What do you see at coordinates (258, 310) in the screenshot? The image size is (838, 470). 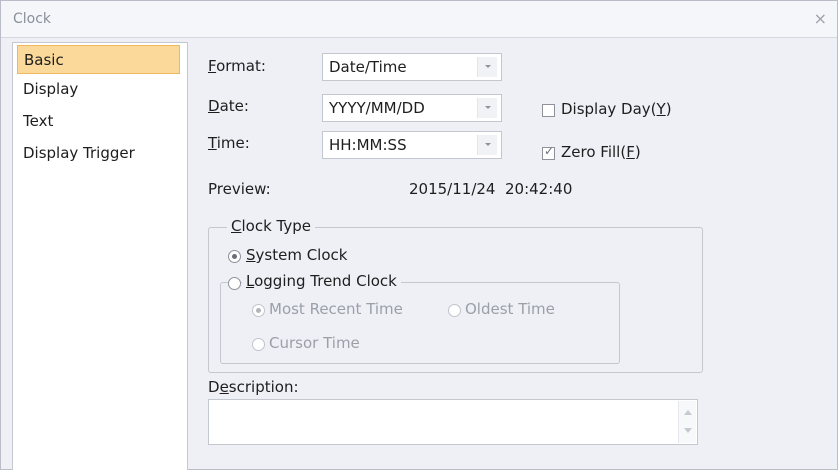 I see `most-recent-time-radio` at bounding box center [258, 310].